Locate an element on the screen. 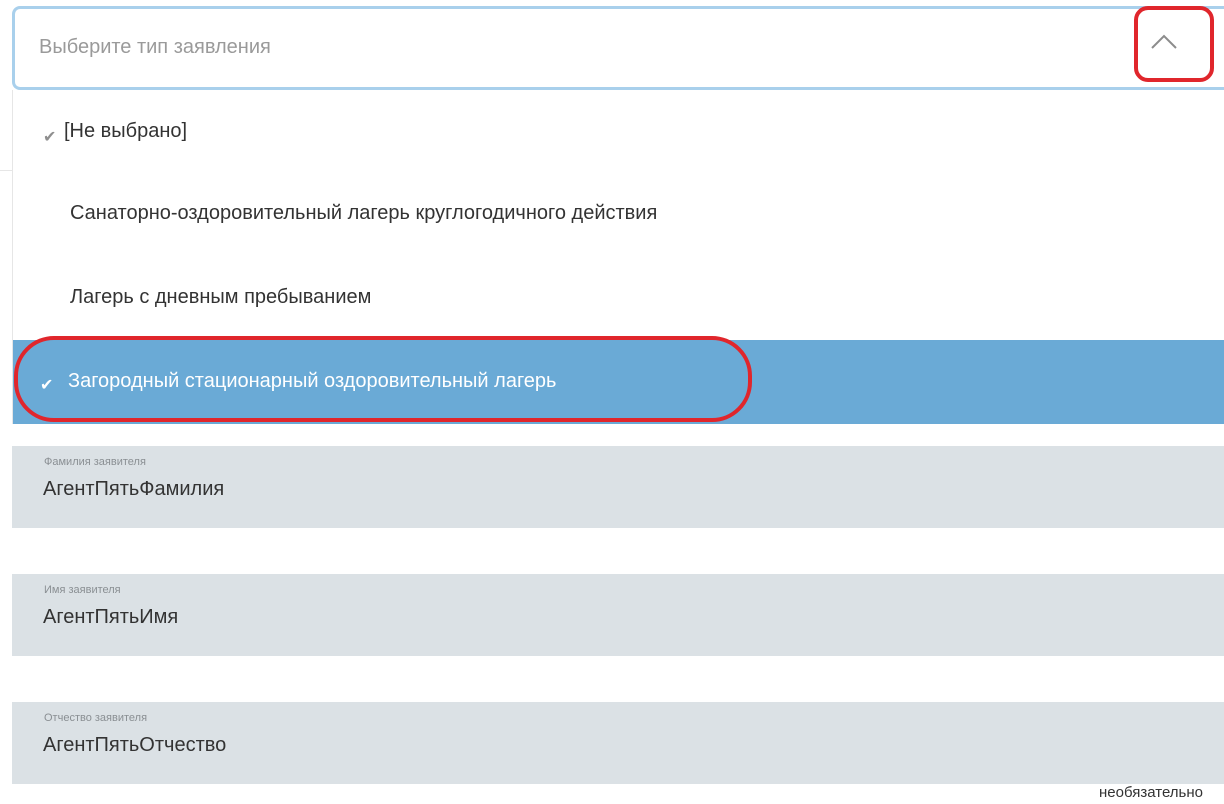 The height and width of the screenshot is (804, 1224). dropdown-option-day-camp: Лагерь с дневным пребыванием is located at coordinates (618, 299).